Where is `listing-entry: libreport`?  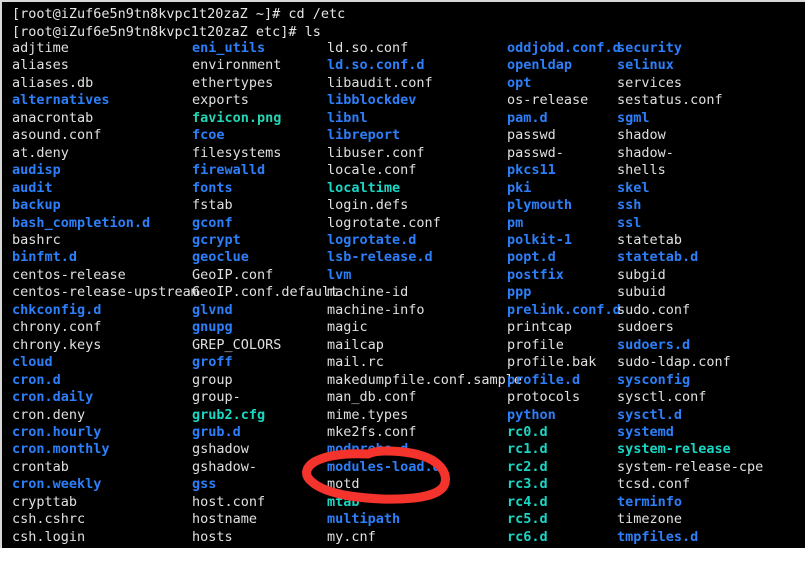
listing-entry: libreport is located at coordinates (364, 135).